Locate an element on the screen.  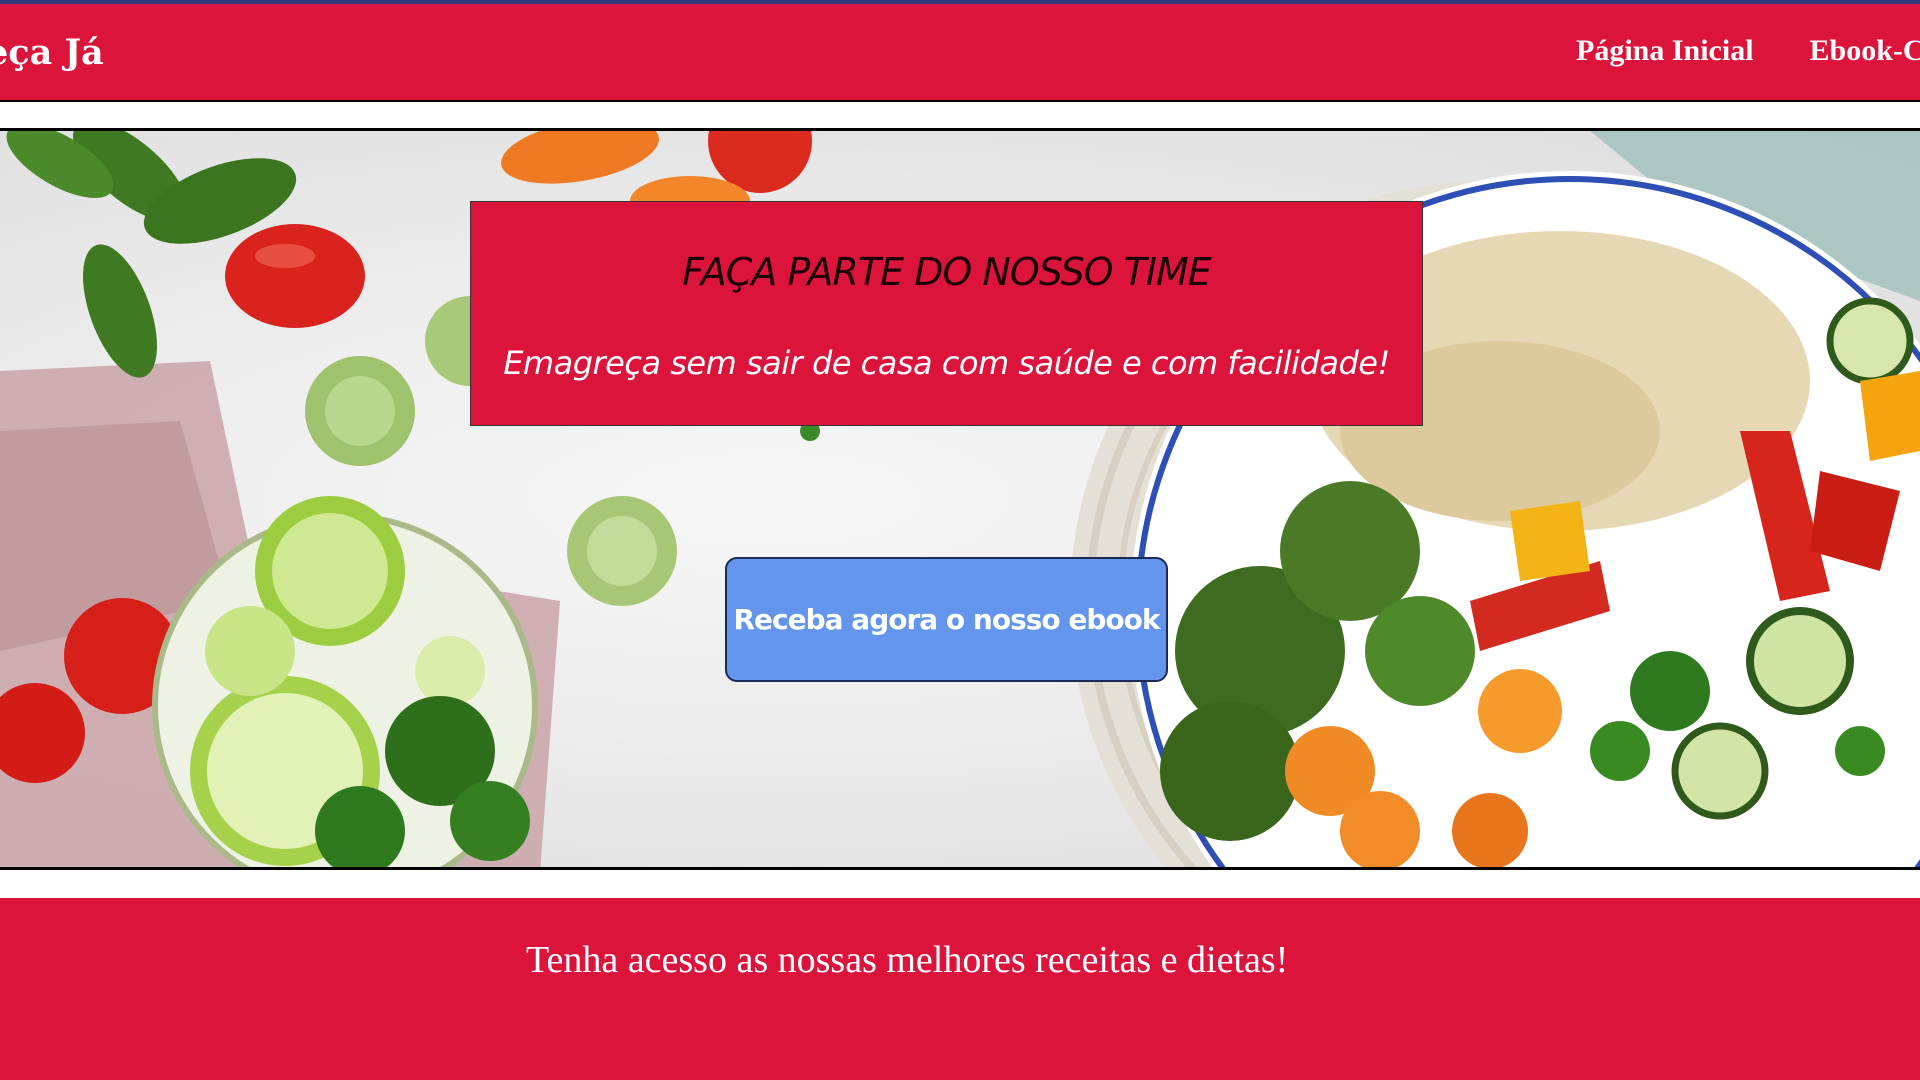
nav-link-ebook: Ebook-C is located at coordinates (1865, 51).